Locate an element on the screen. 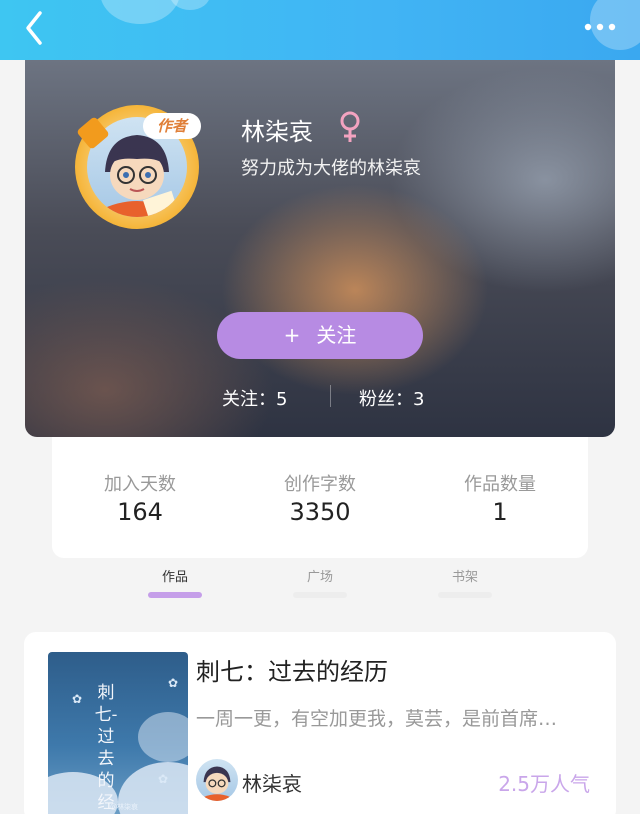 This screenshot has height=814, width=640. back-button is located at coordinates (38, 28).